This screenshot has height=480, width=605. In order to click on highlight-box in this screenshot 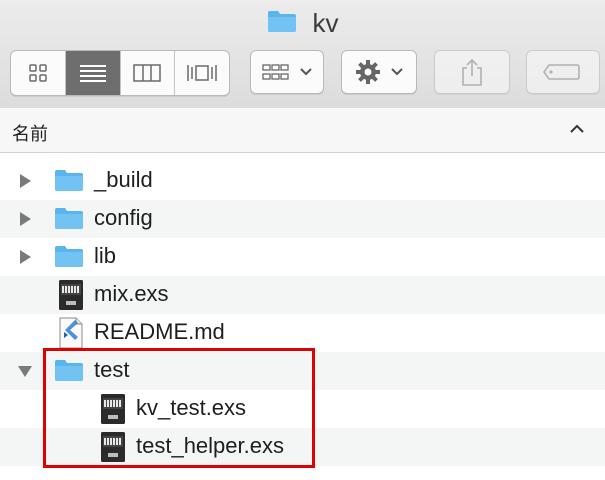, I will do `click(179, 408)`.